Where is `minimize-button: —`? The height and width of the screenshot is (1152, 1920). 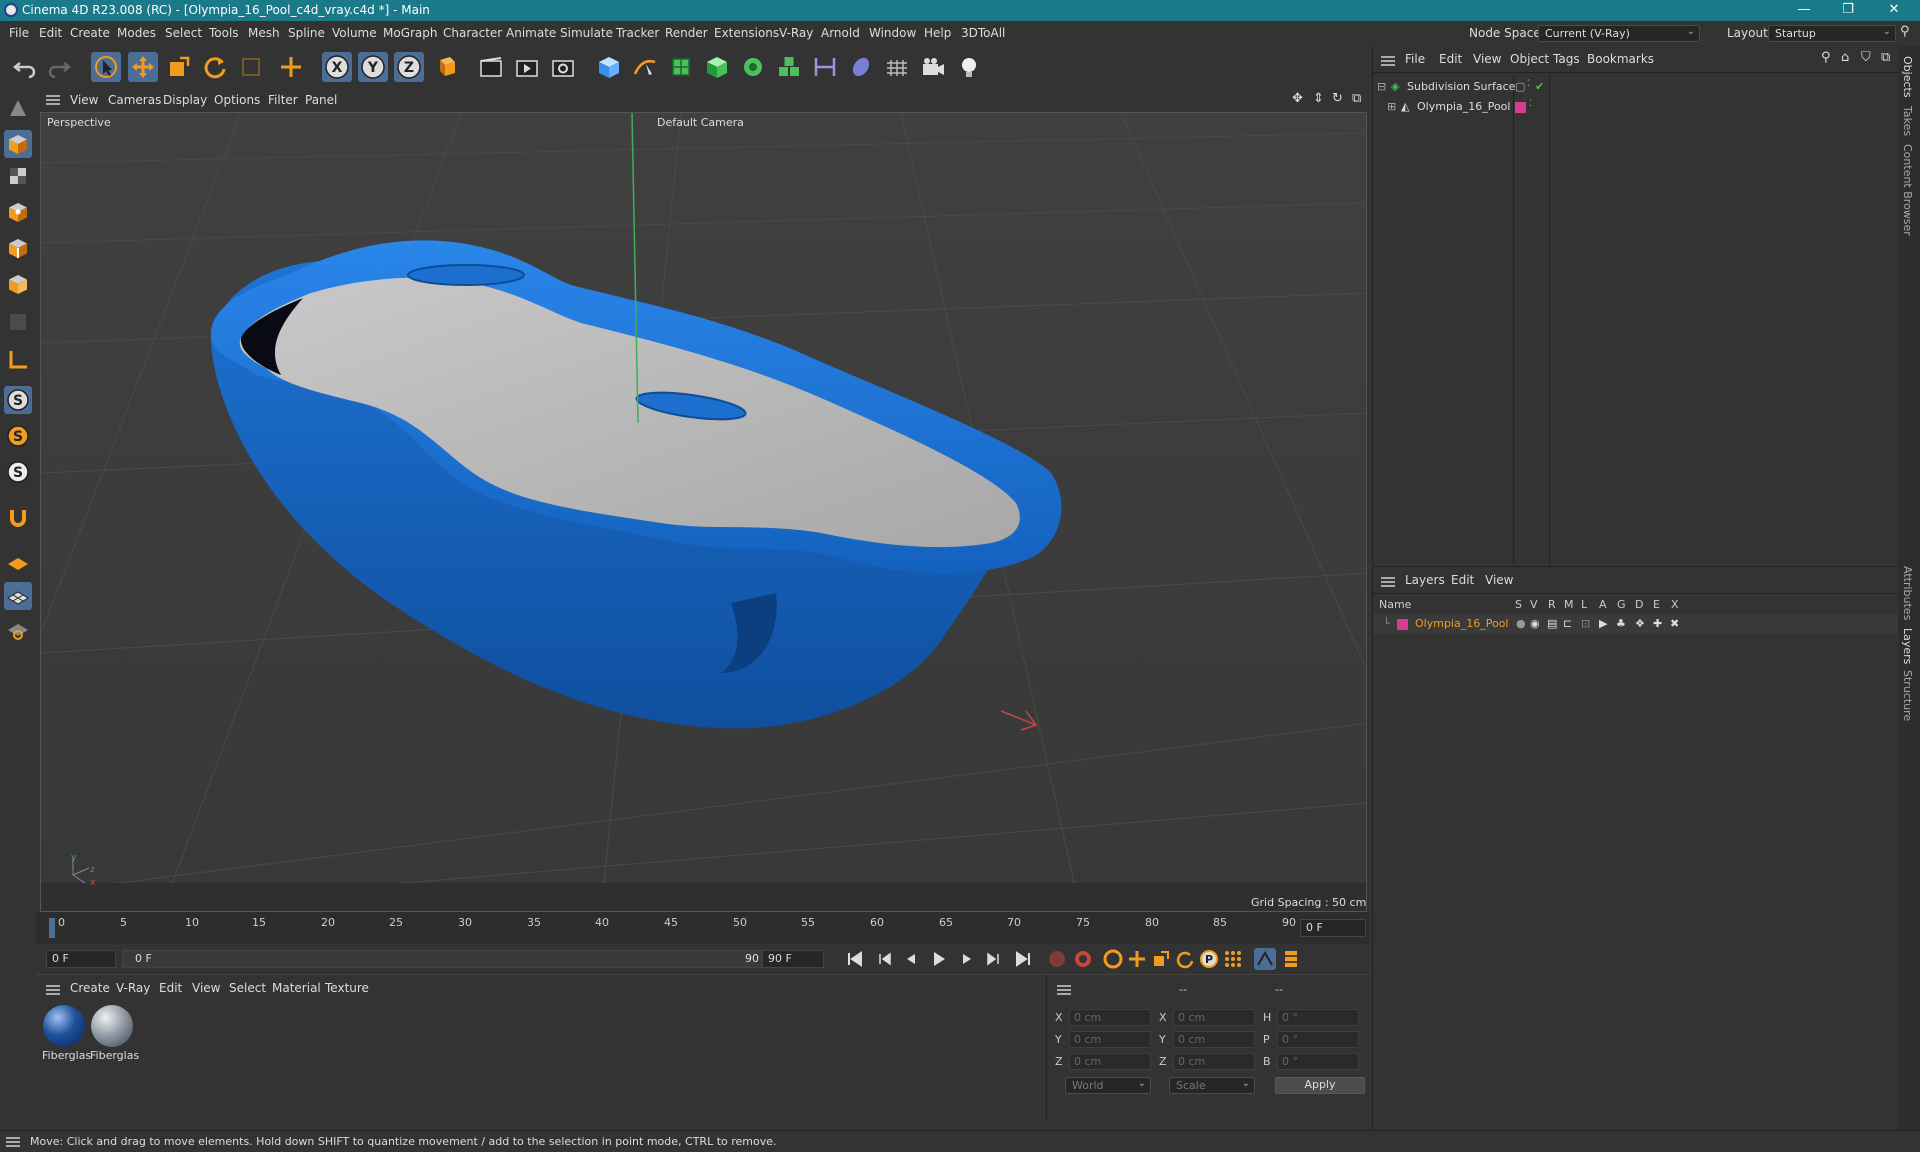
minimize-button: — is located at coordinates (1804, 10).